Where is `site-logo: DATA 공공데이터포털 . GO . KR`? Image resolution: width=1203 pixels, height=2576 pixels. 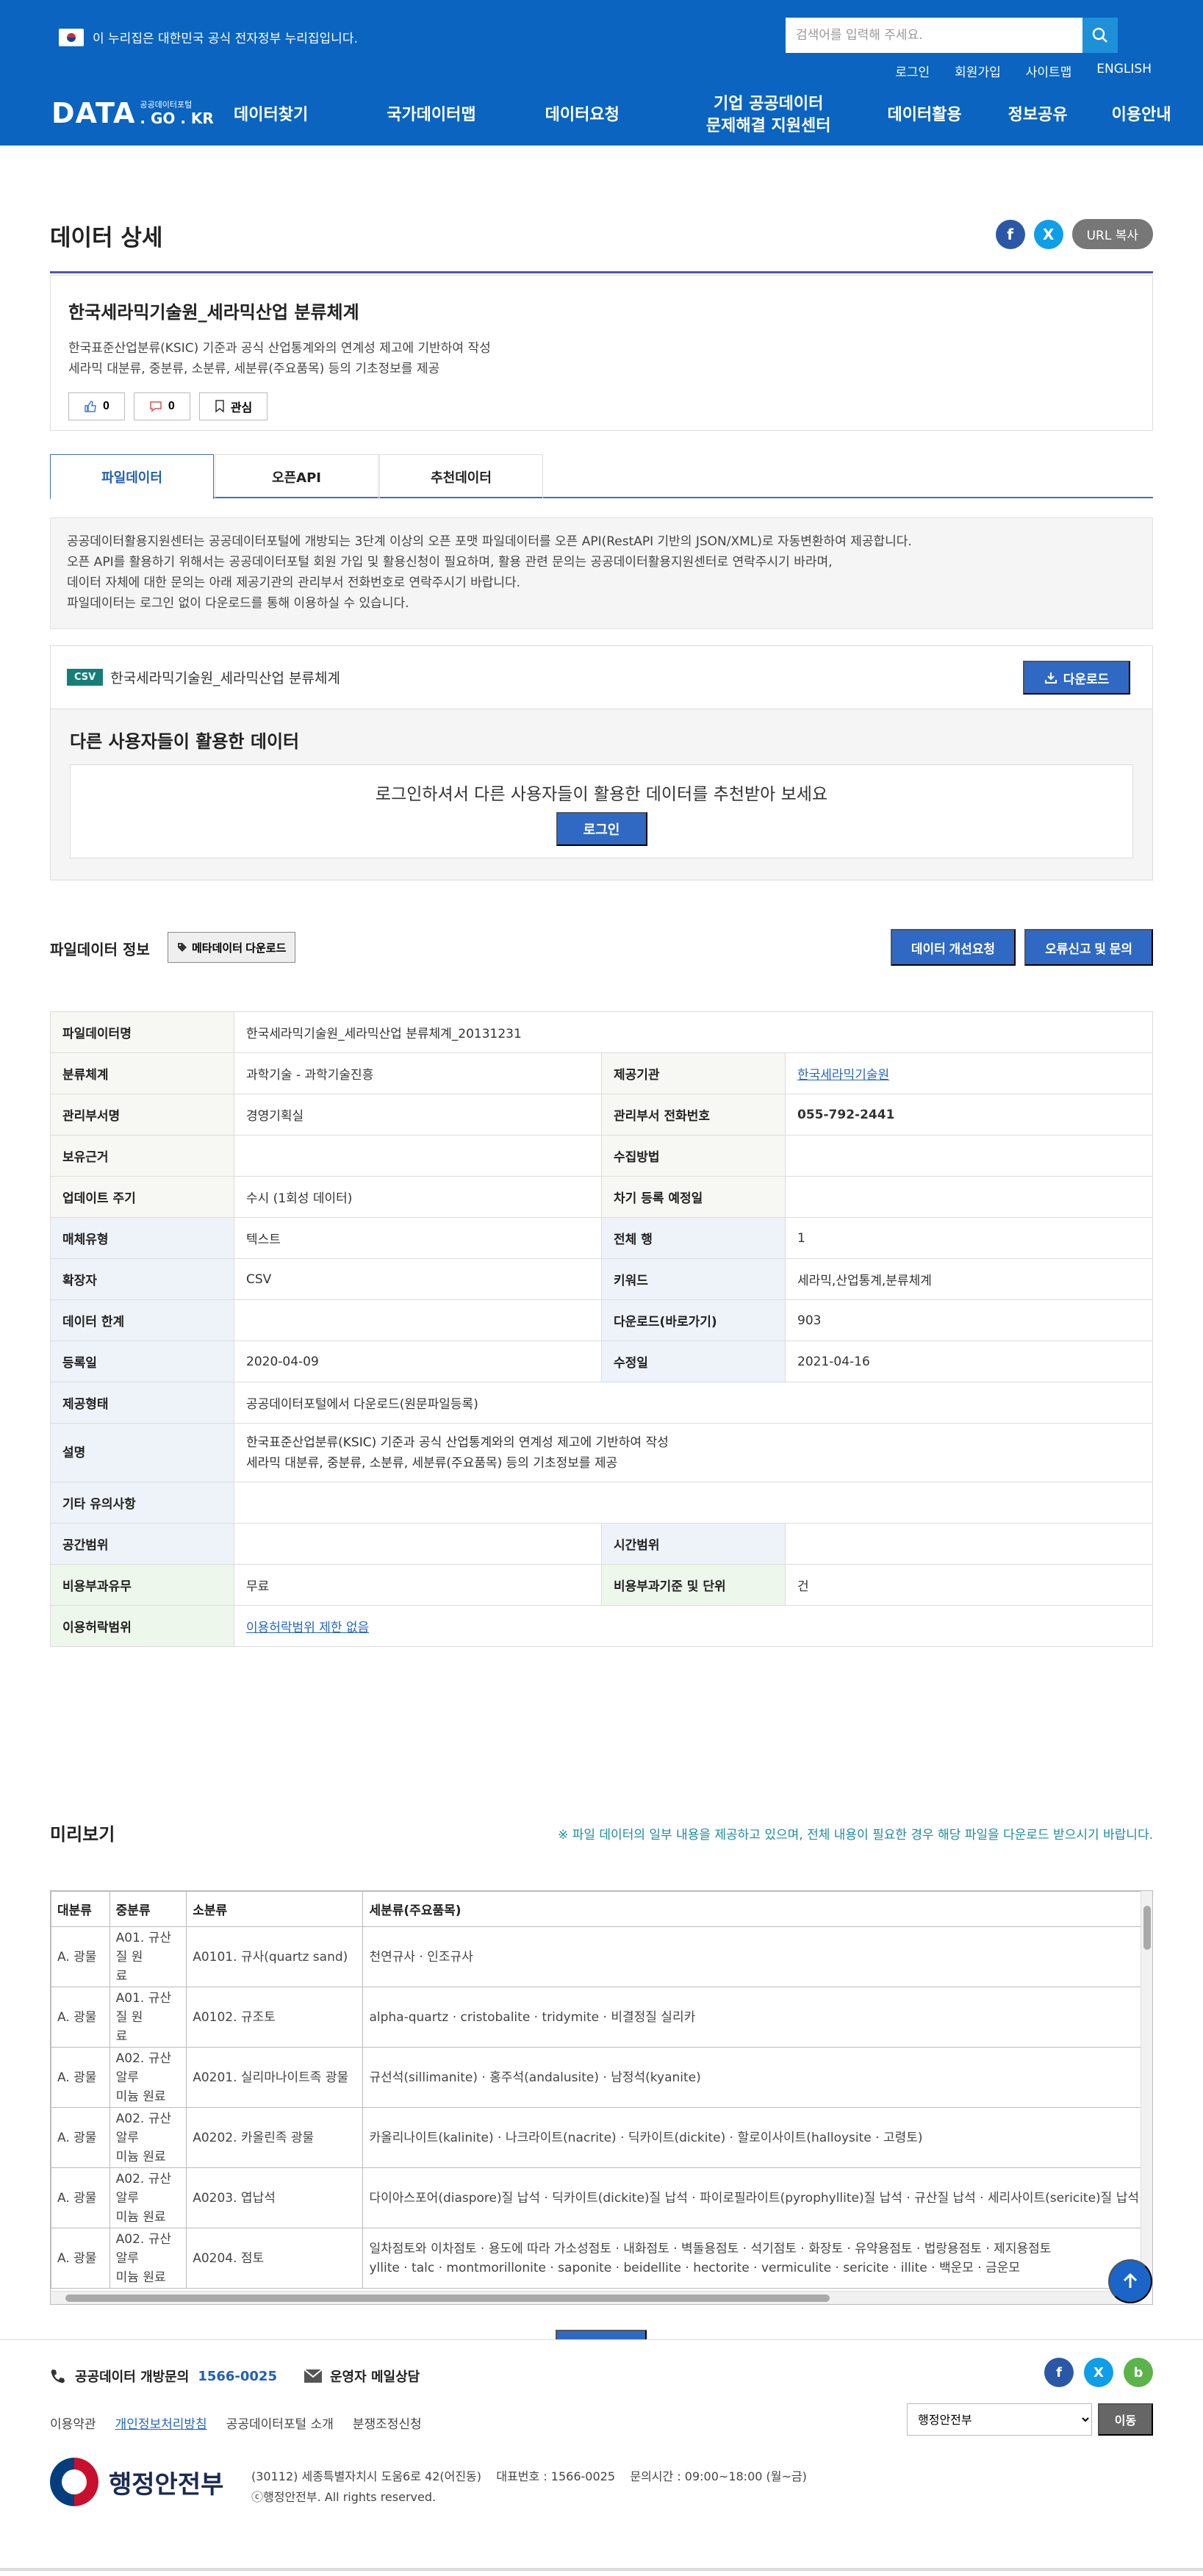 site-logo: DATA 공공데이터포털 . GO . KR is located at coordinates (132, 113).